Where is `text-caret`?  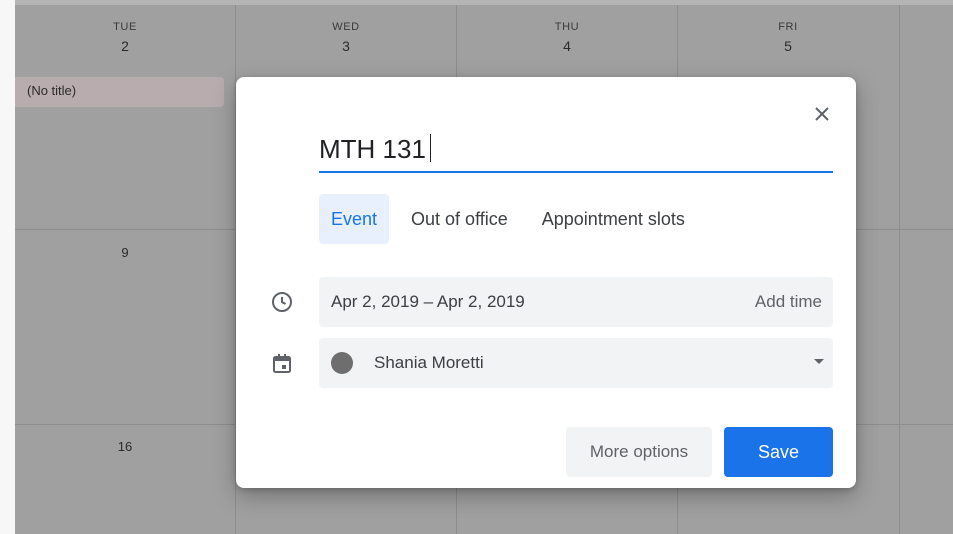
text-caret is located at coordinates (430, 148).